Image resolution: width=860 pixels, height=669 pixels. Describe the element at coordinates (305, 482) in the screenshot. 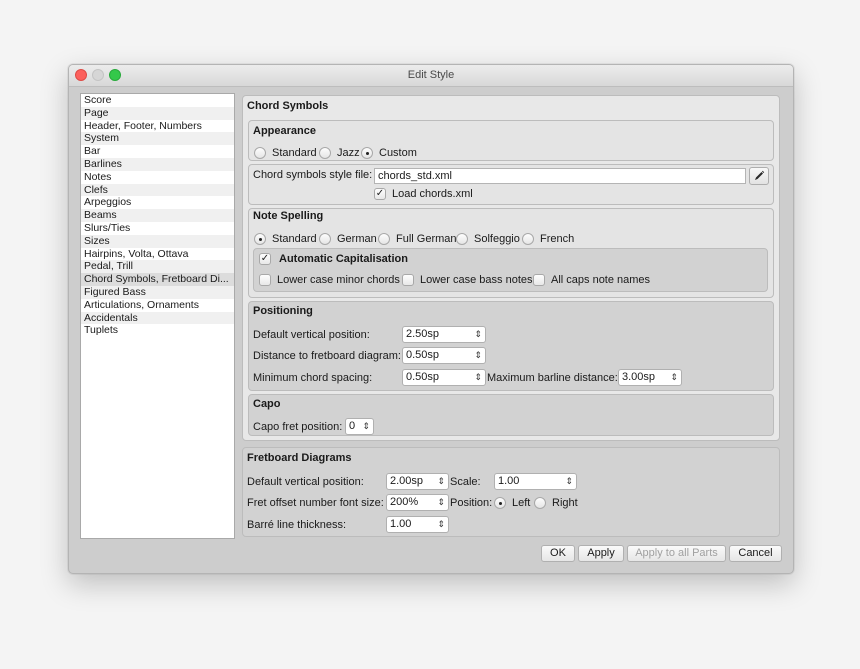

I see `fretboard-default-vertical-label: Default vertical position:` at that location.